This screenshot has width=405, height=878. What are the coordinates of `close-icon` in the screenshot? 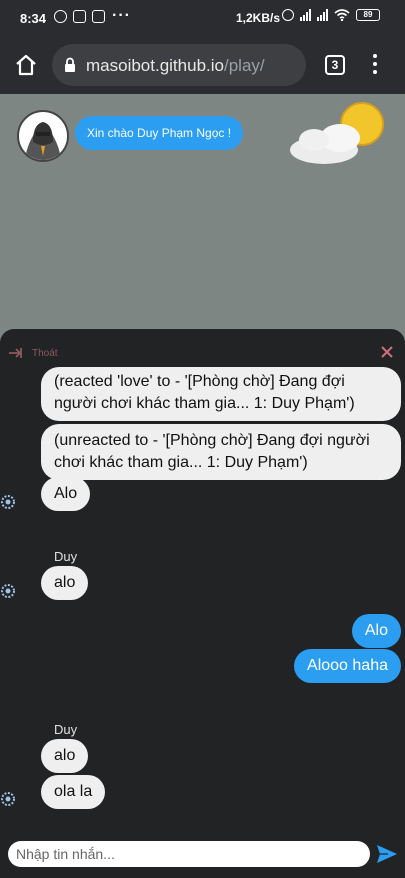 It's located at (387, 352).